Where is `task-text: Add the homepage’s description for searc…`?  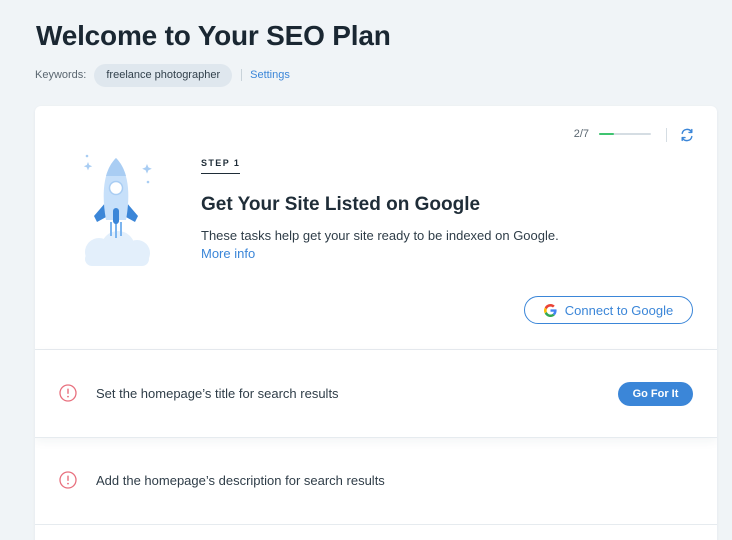 task-text: Add the homepage’s description for searc… is located at coordinates (240, 480).